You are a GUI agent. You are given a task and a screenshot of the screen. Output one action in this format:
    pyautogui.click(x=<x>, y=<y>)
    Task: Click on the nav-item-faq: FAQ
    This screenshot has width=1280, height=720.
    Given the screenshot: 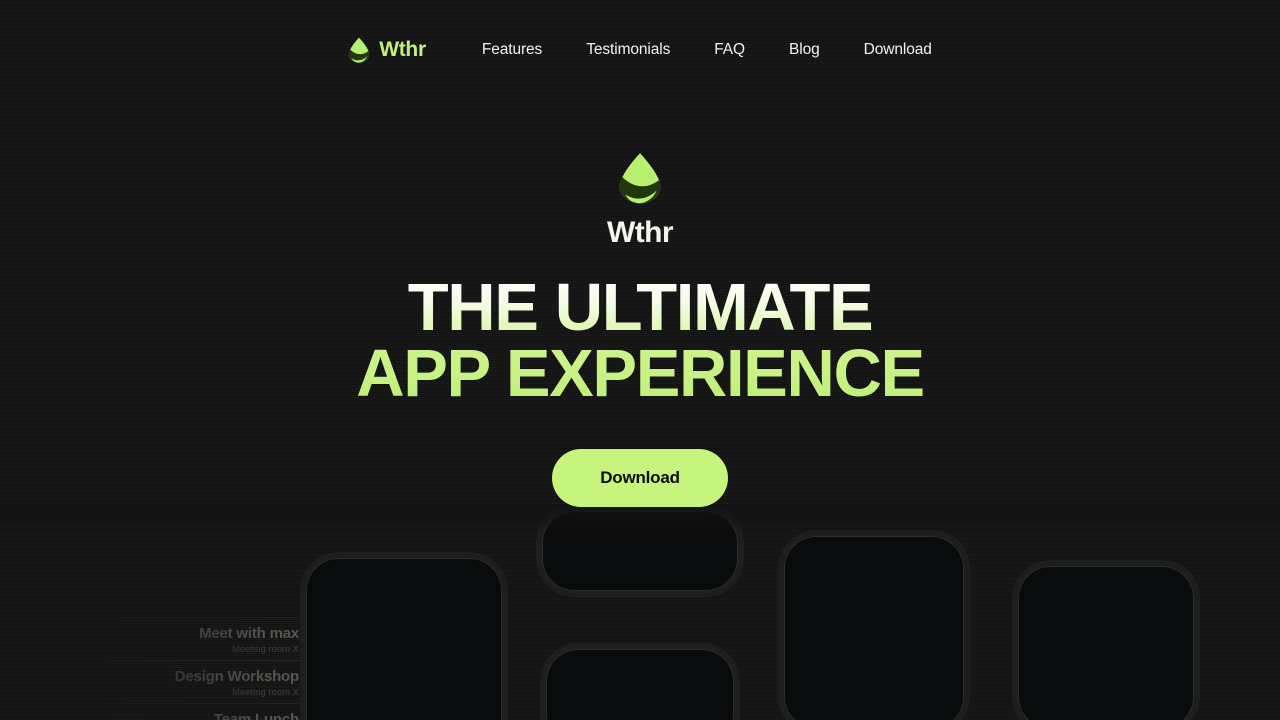 What is the action you would take?
    pyautogui.click(x=729, y=50)
    